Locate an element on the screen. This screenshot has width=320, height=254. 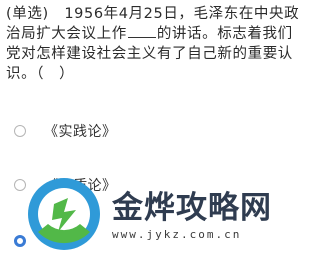
question-type-label: (单选) is located at coordinates (27, 14).